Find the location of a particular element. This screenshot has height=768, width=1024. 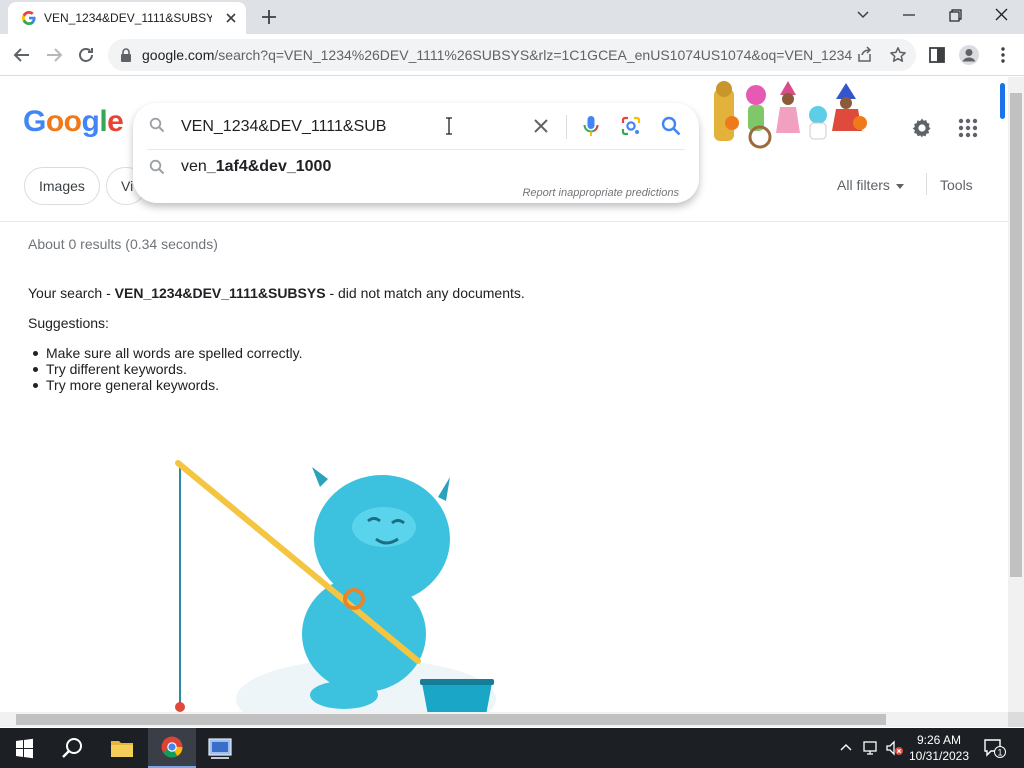

reload-icon is located at coordinates (86, 55).